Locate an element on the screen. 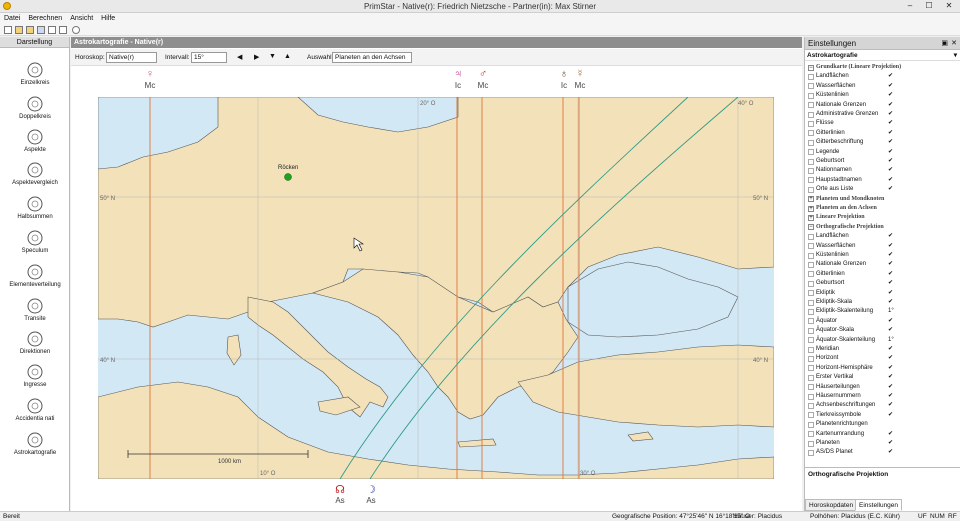  intervall-select: 15° is located at coordinates (209, 57).